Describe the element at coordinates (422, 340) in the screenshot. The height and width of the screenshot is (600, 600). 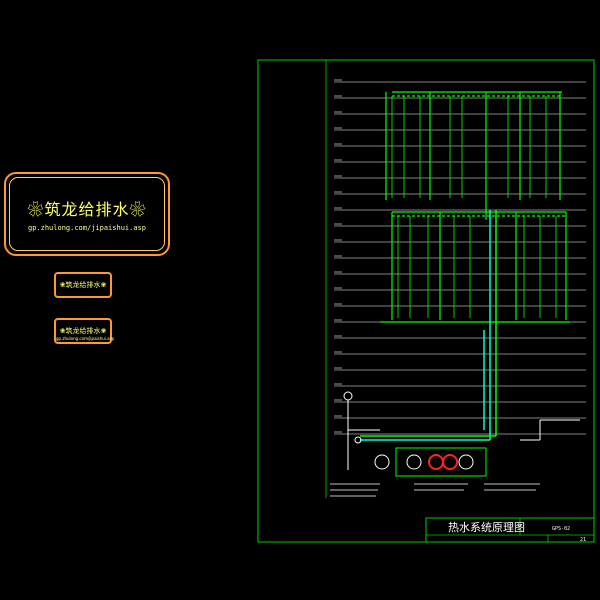
I see `main-risers` at that location.